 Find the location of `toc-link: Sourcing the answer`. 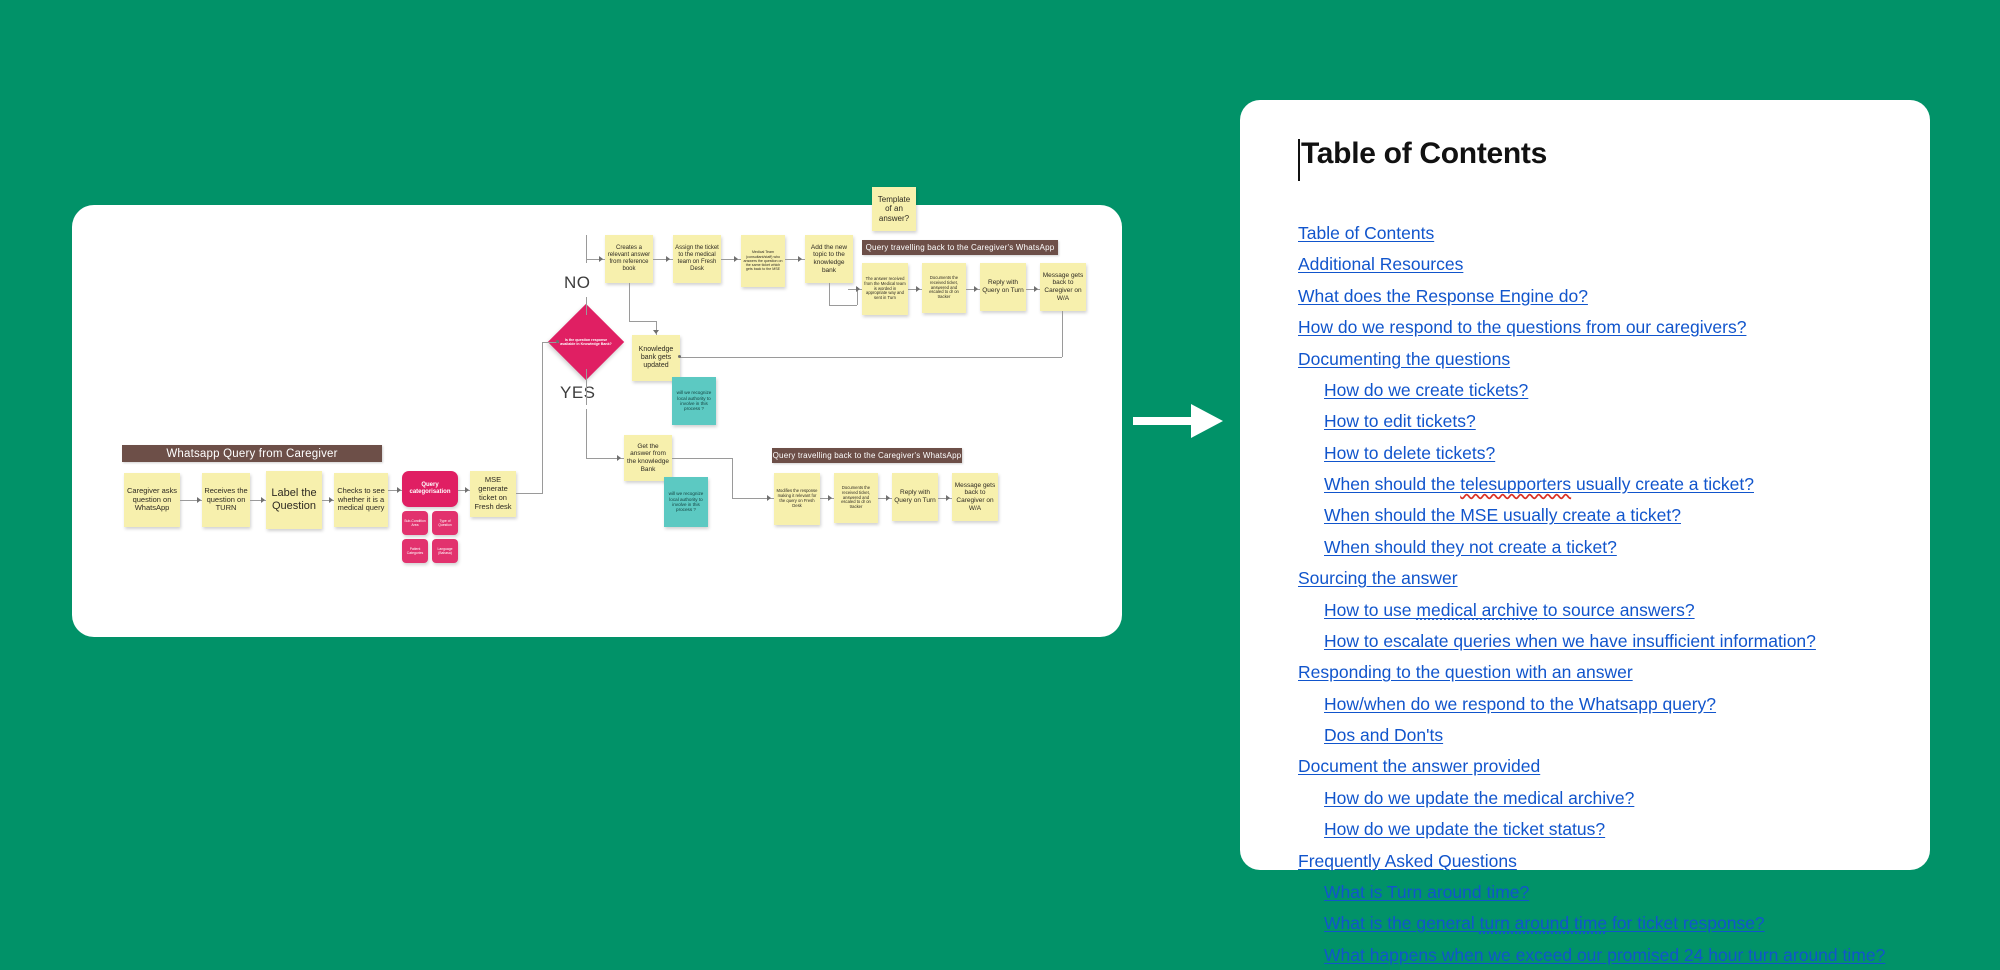

toc-link: Sourcing the answer is located at coordinates (1378, 579).